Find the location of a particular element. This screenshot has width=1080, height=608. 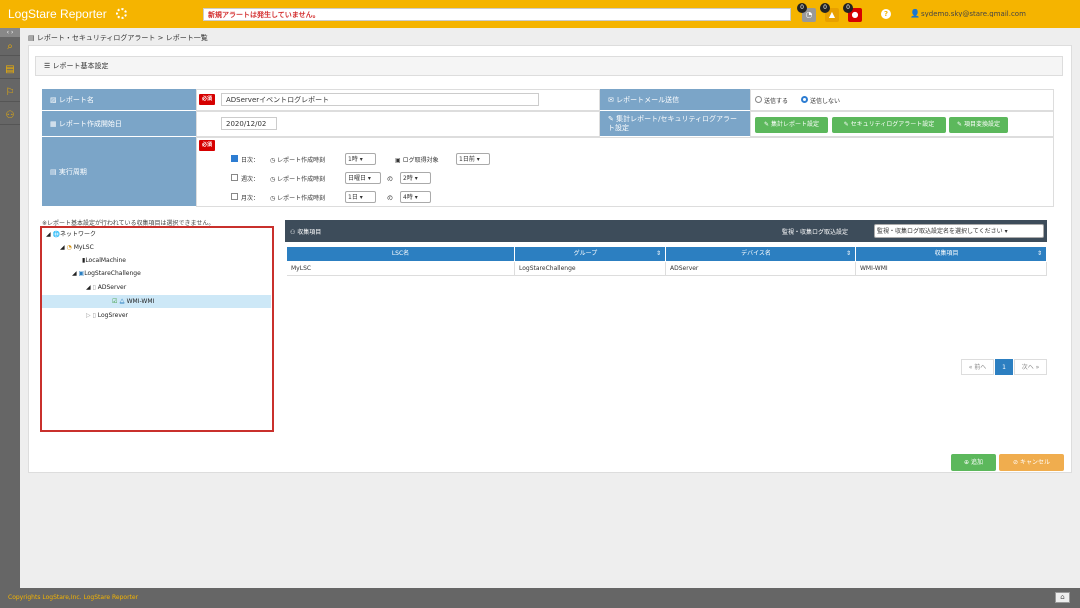

user-icon: 👤 is located at coordinates (915, 13).